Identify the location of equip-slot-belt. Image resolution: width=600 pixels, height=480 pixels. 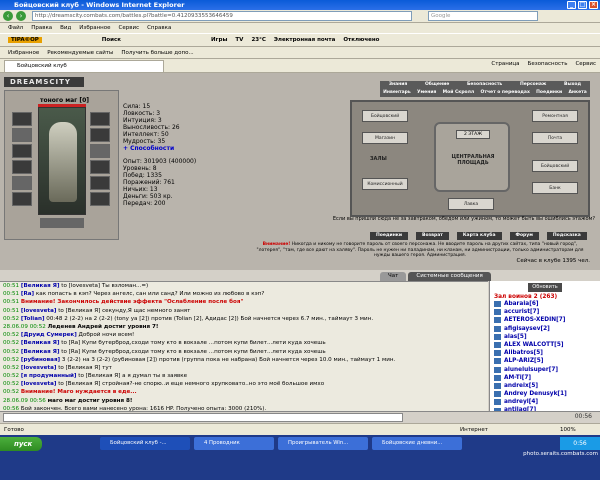
(22, 183).